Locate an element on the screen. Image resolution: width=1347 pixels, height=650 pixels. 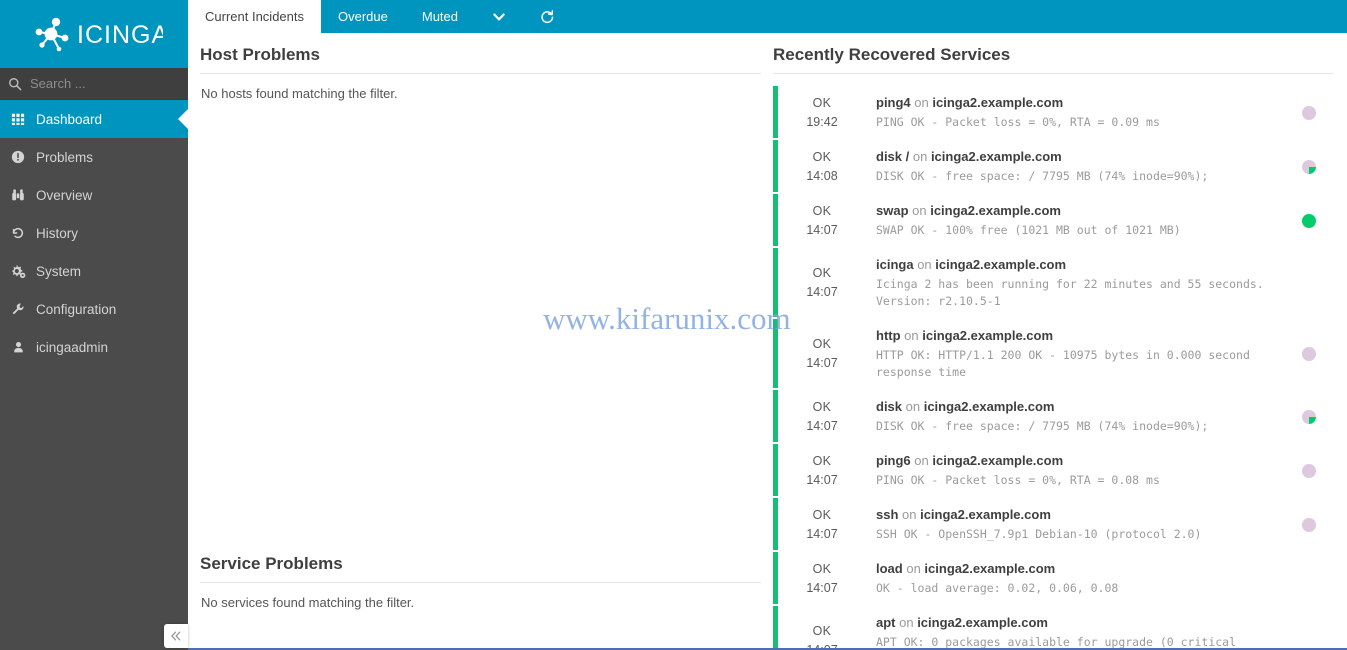
sidebar-item-overview: Overview is located at coordinates (94, 195).